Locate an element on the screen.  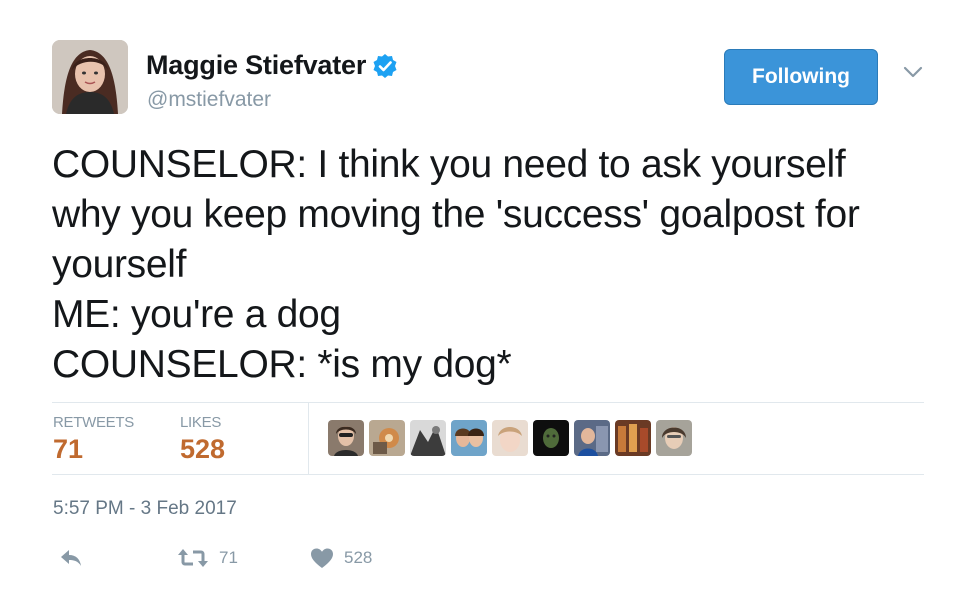
reply-button is located at coordinates (71, 558).